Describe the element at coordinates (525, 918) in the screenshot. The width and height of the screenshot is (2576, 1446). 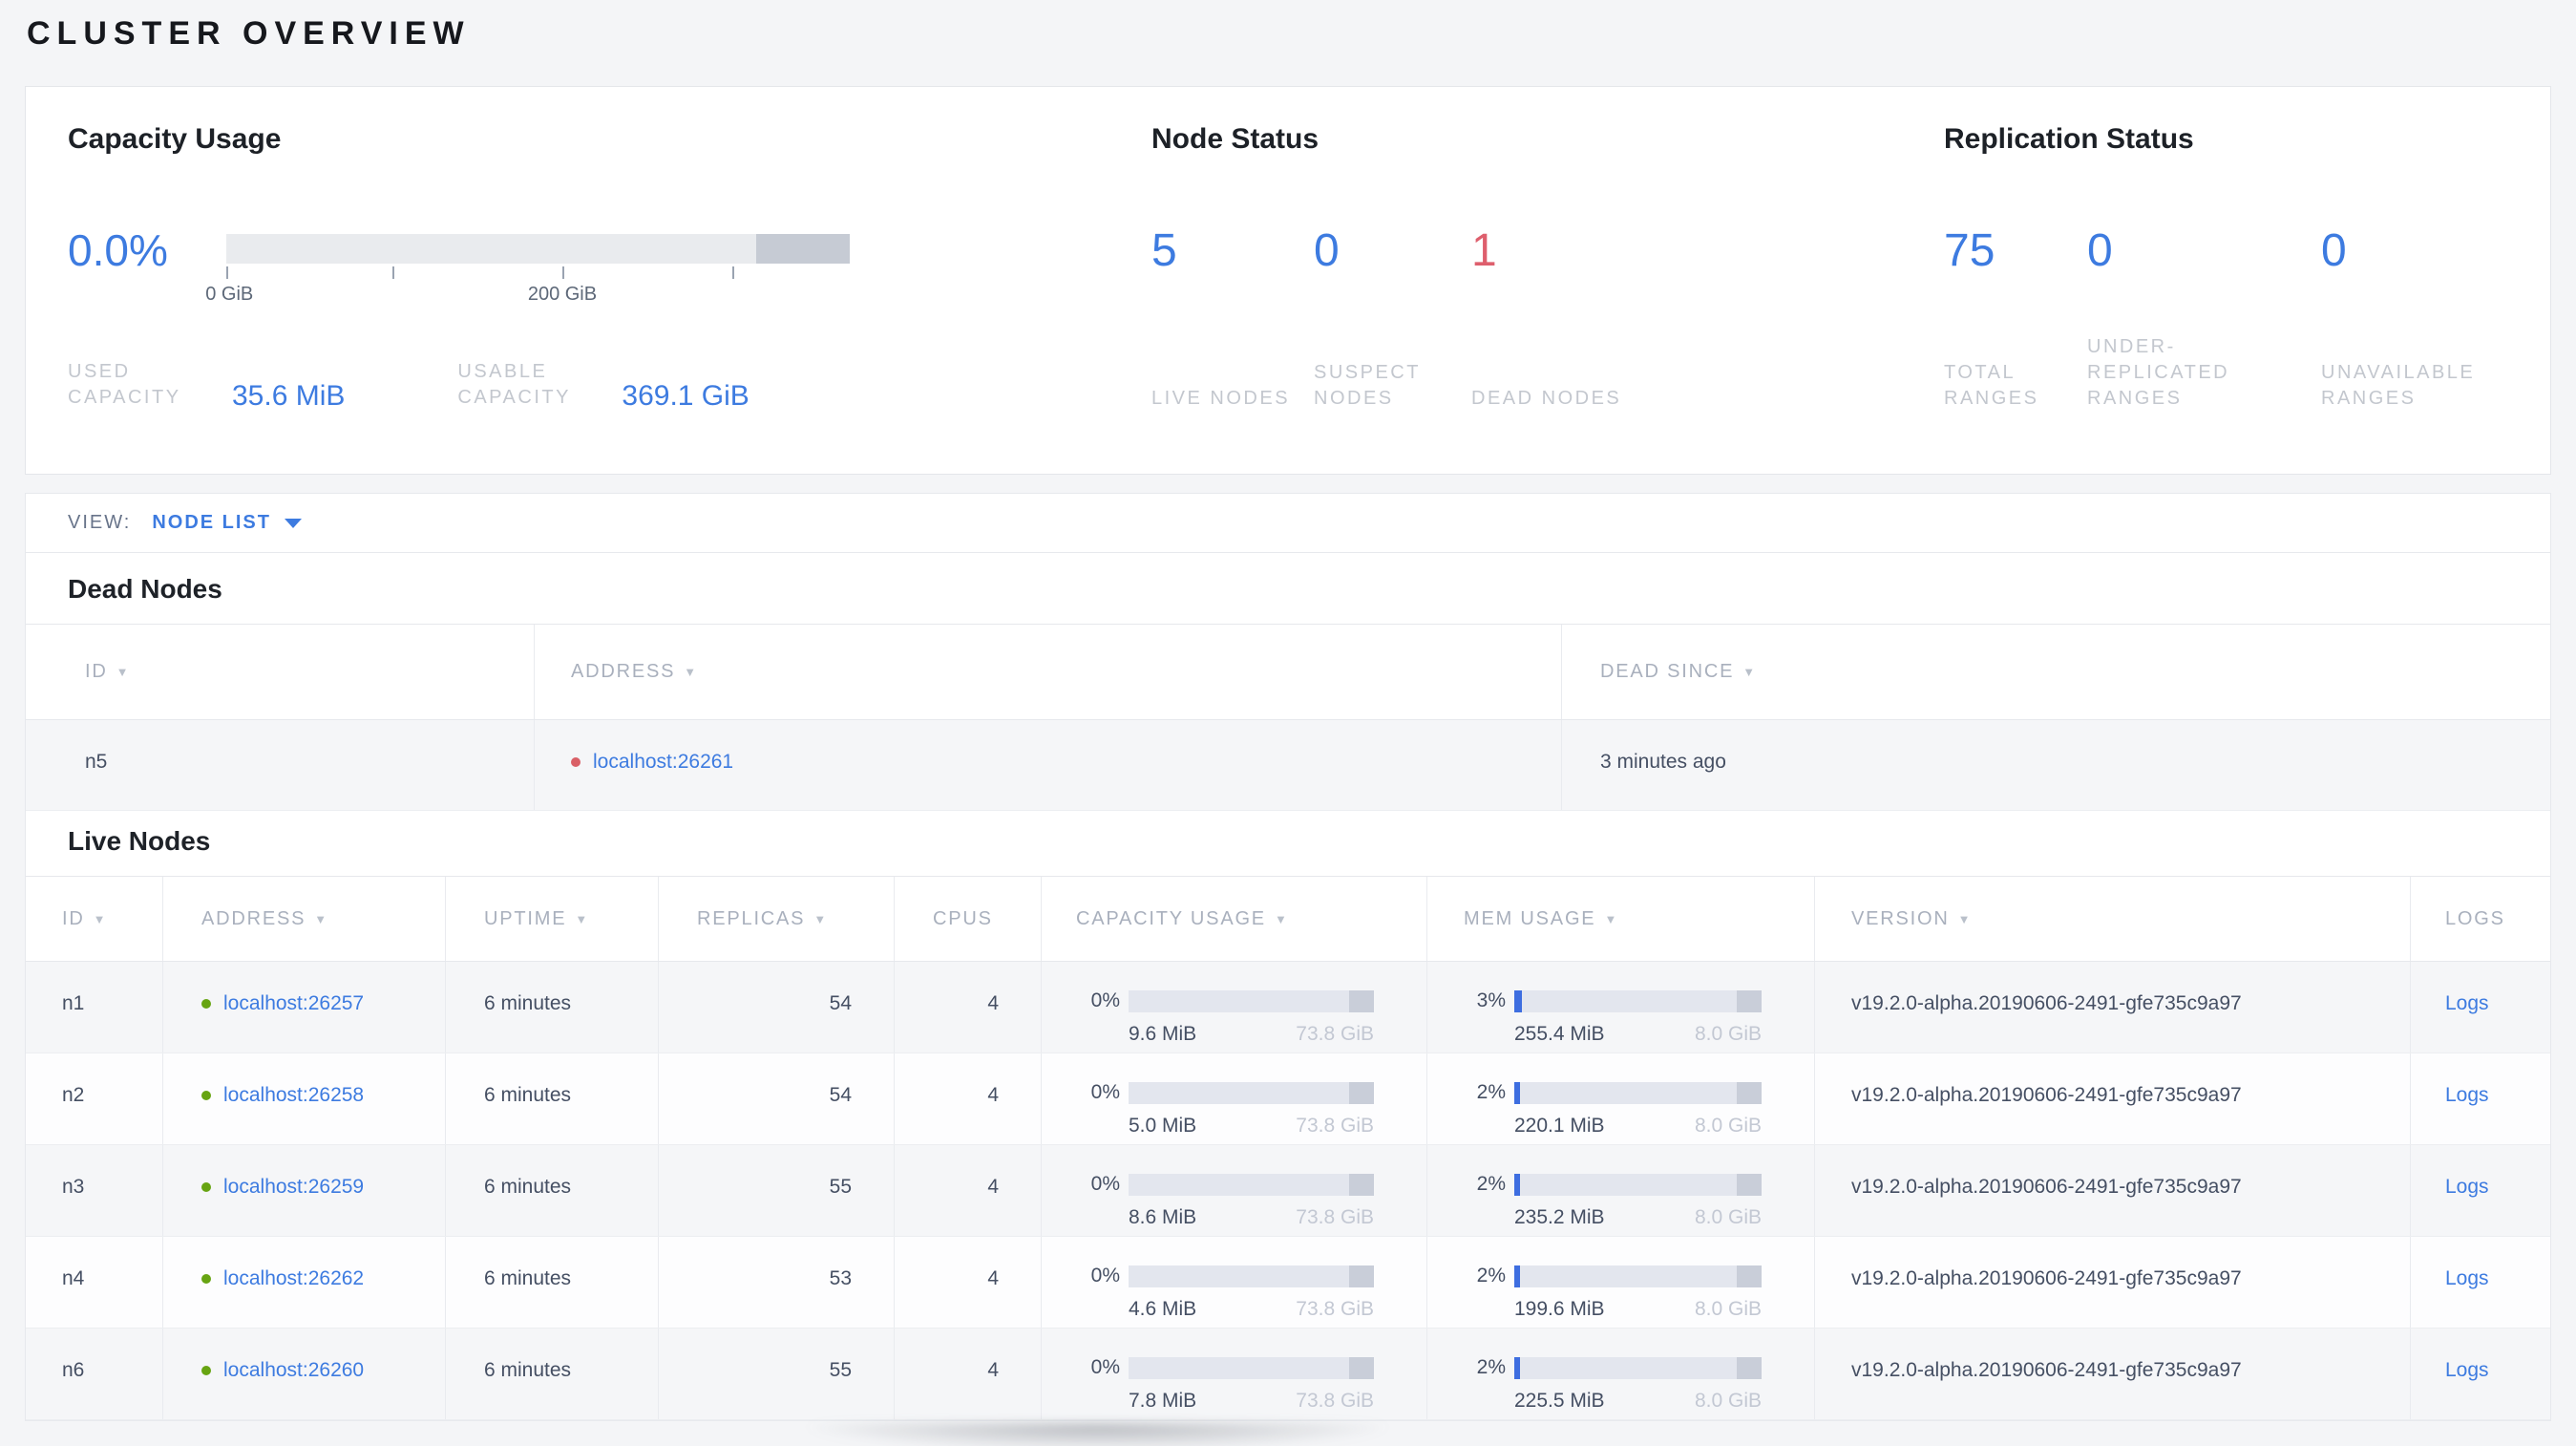
I see `column-label: UPTIME` at that location.